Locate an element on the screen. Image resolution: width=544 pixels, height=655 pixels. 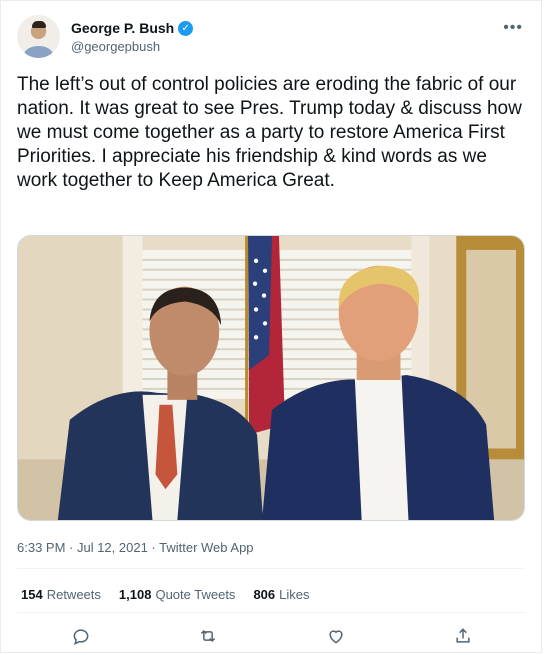
share-icon is located at coordinates (465, 638).